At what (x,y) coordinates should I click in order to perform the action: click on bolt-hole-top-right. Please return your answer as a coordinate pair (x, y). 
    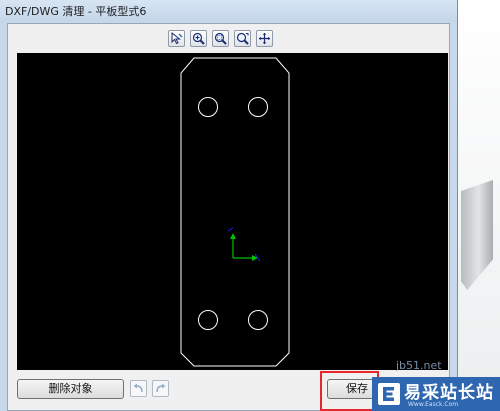
    Looking at the image, I should click on (258, 107).